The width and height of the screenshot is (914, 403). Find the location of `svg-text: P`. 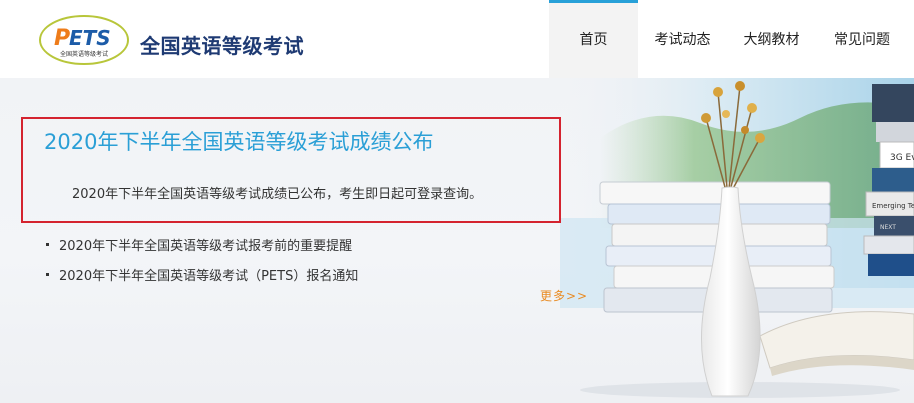

svg-text: P is located at coordinates (62, 38).